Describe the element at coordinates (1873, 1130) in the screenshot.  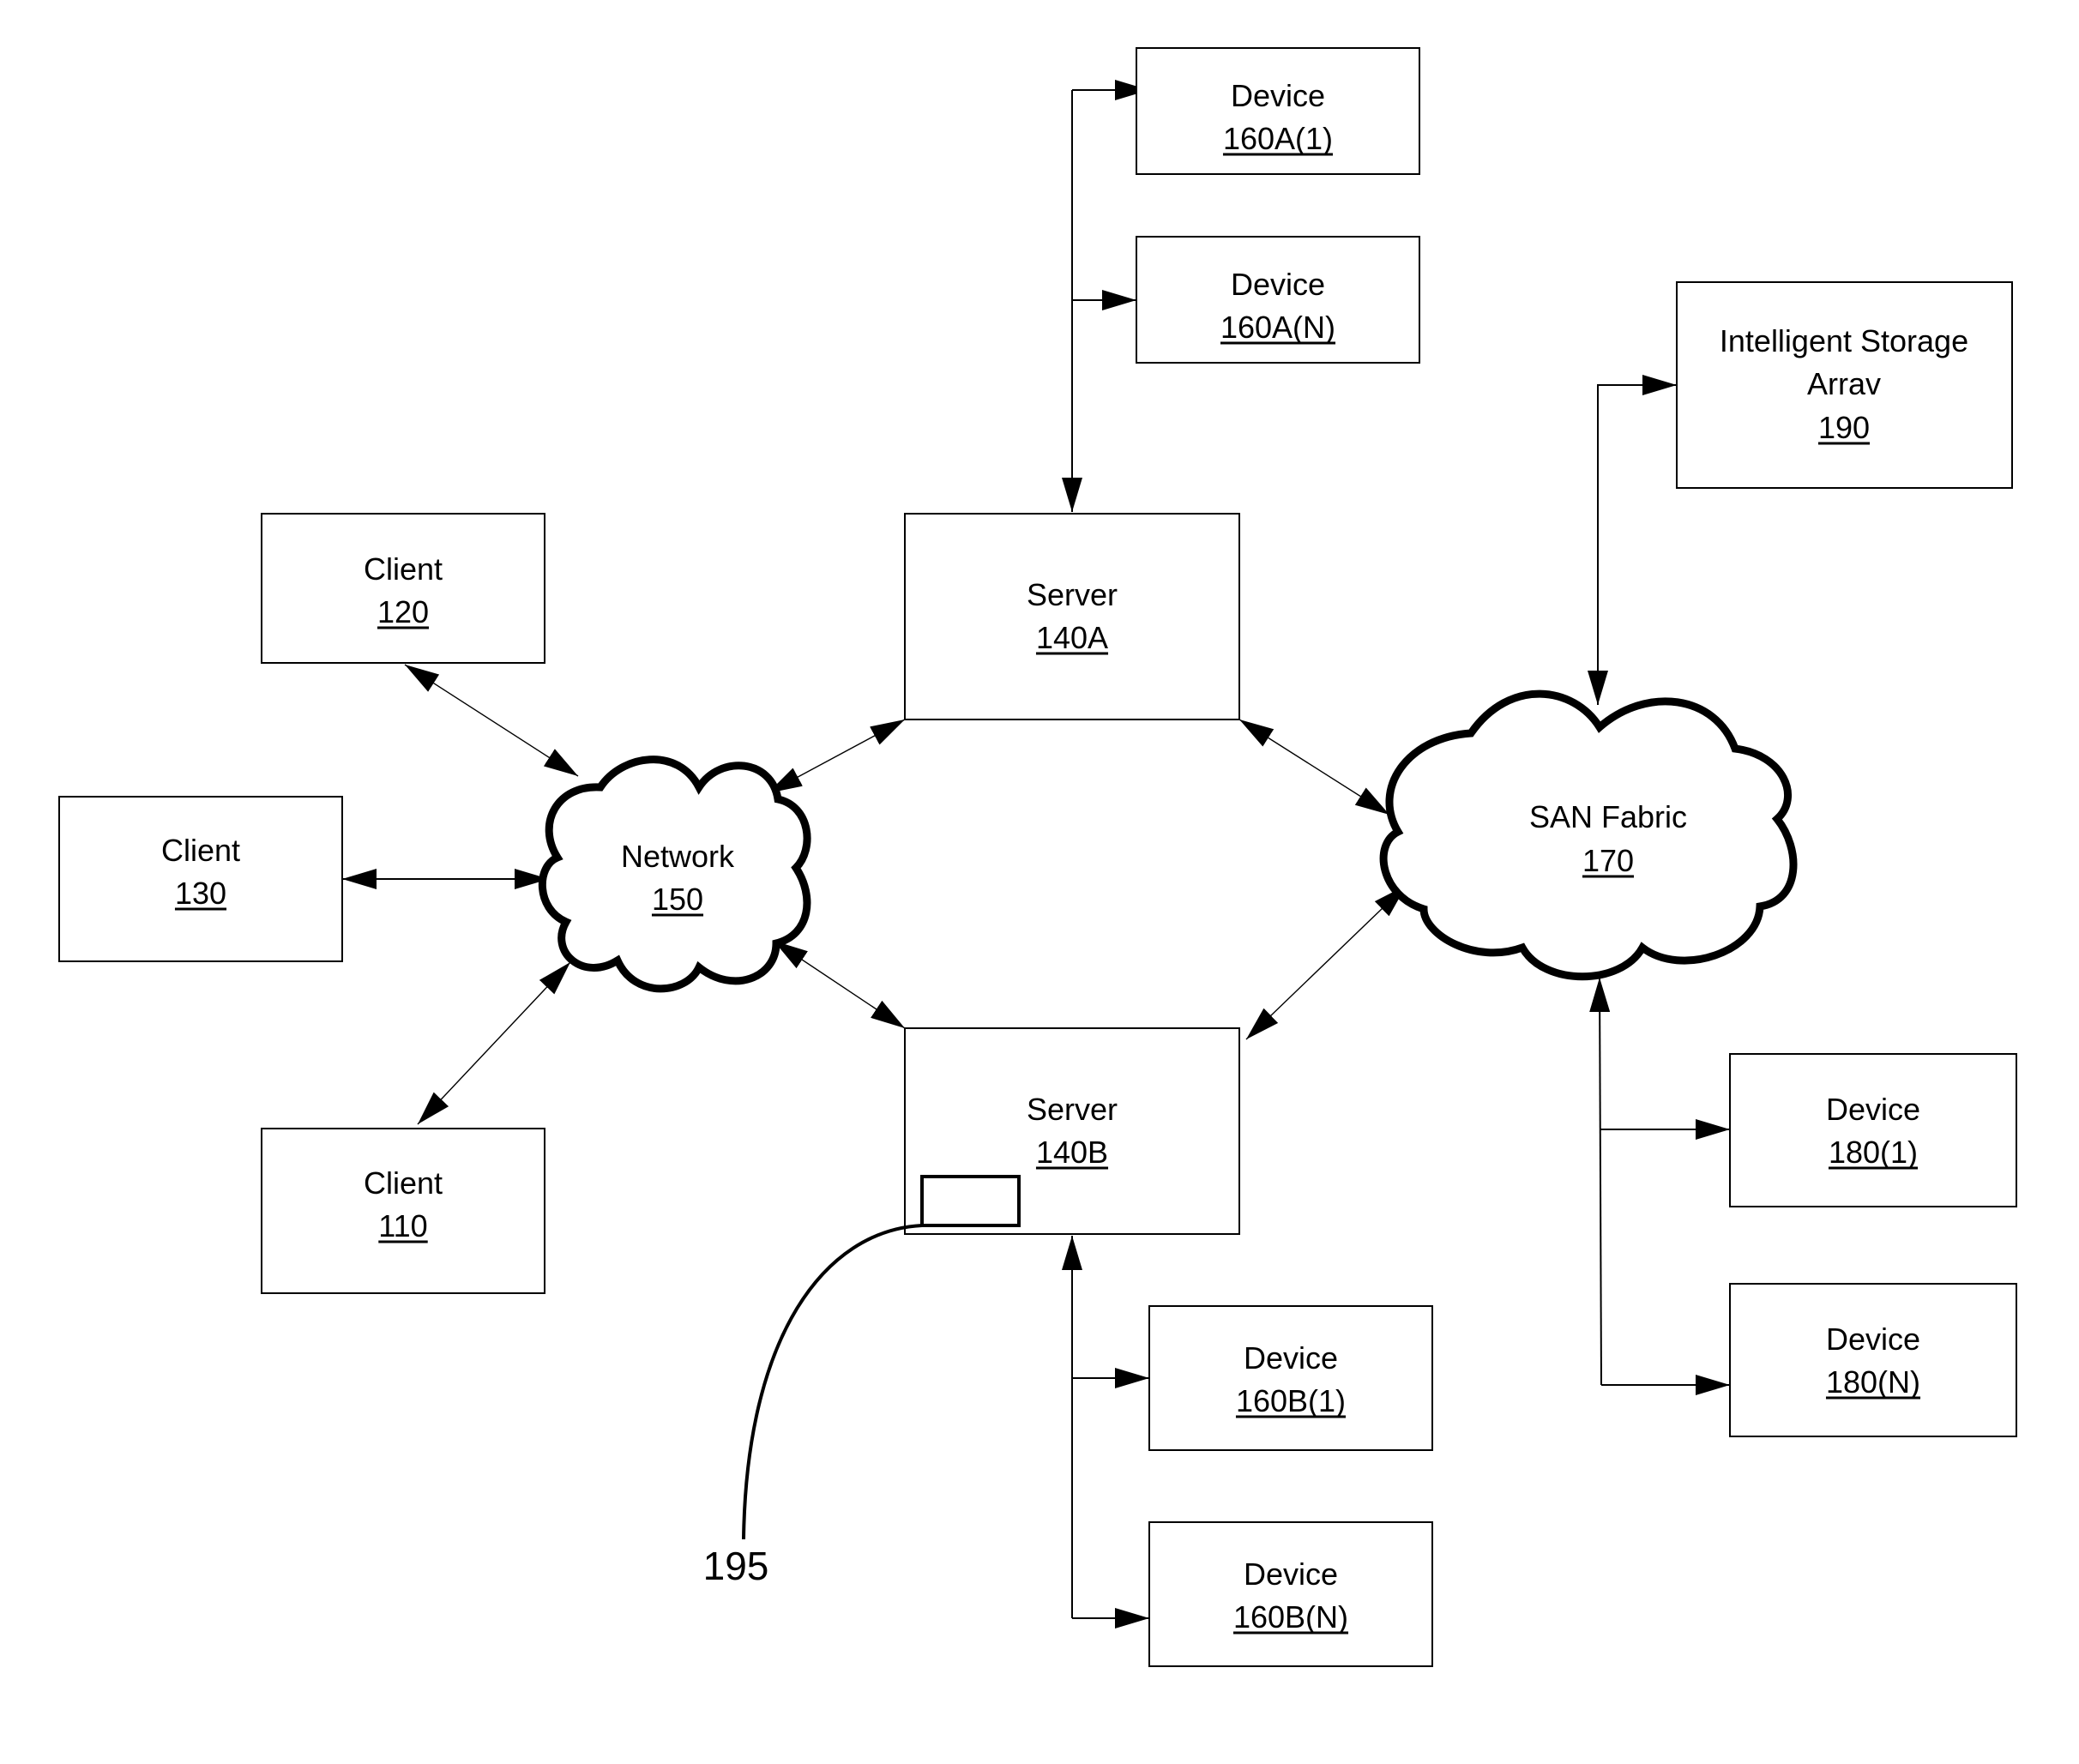
I see `node-device-1801: Device 180(1)` at that location.